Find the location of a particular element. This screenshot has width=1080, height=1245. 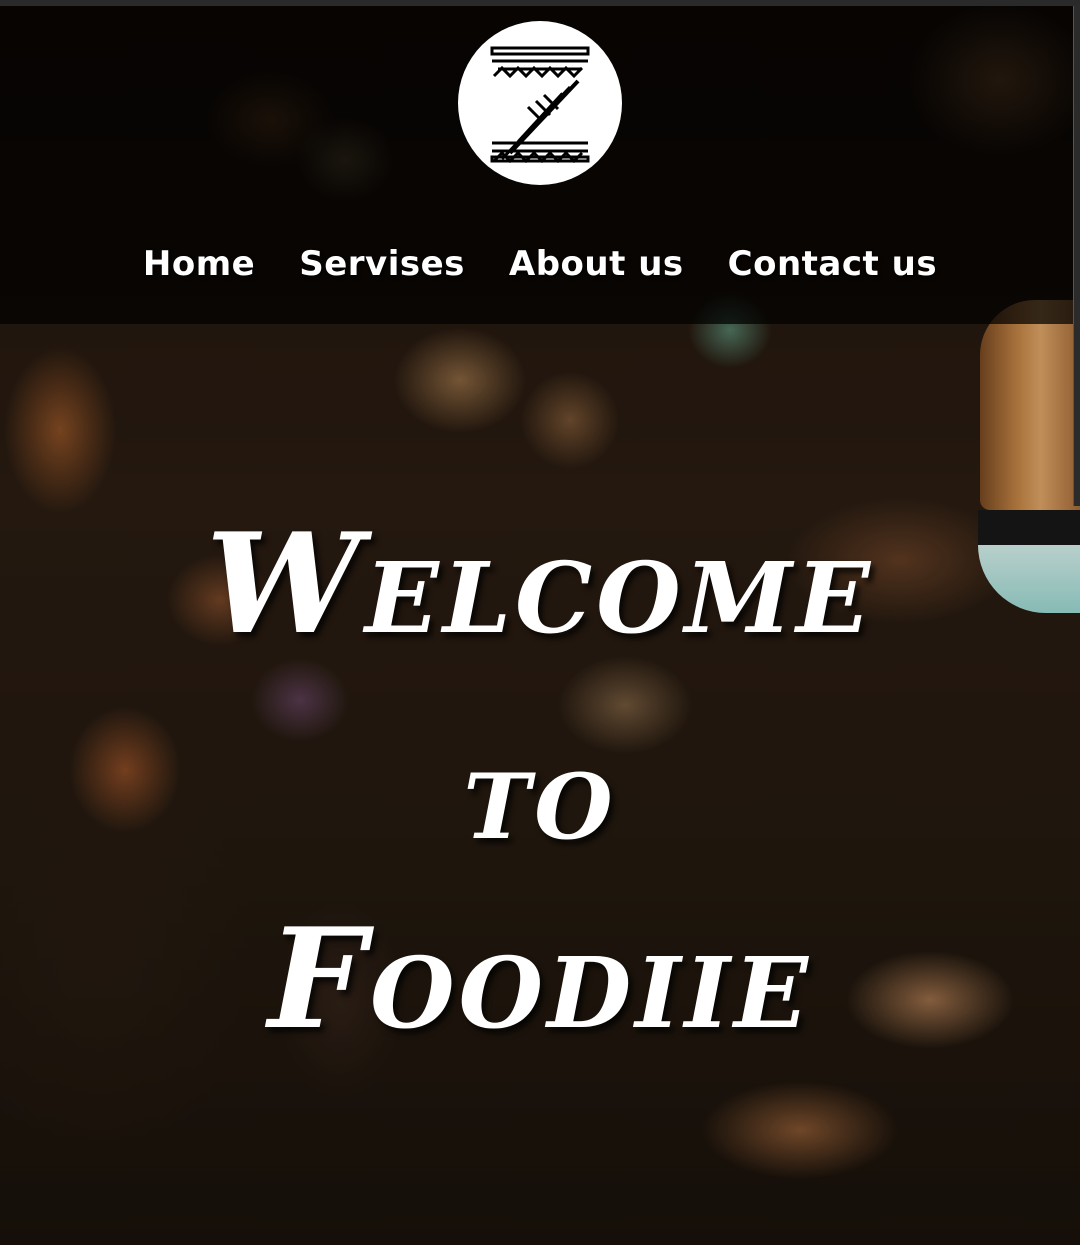

hero-title-line-3: Foodiie is located at coordinates (540, 978).